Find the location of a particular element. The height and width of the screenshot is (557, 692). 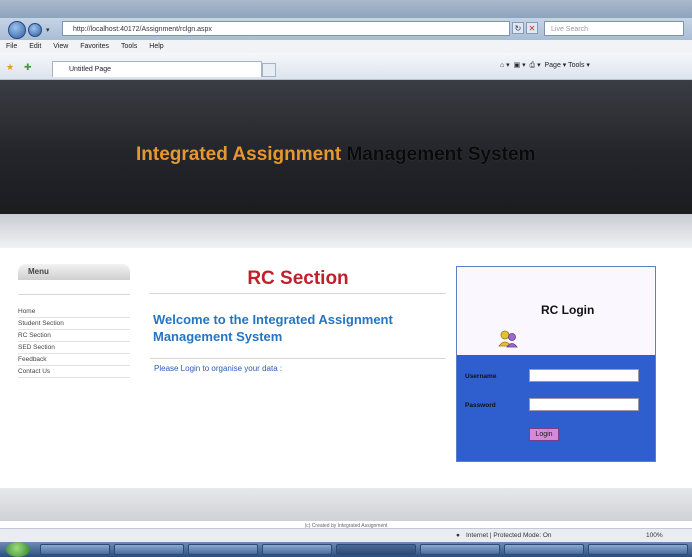

title-divider is located at coordinates (298, 293).